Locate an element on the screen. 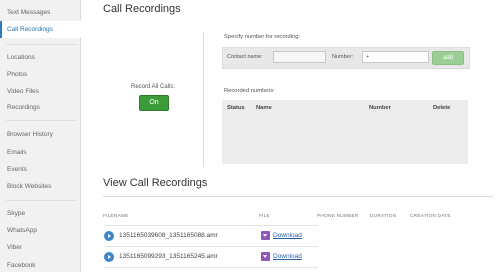 This screenshot has height=274, width=500. active-item-pointer is located at coordinates (83, 29).